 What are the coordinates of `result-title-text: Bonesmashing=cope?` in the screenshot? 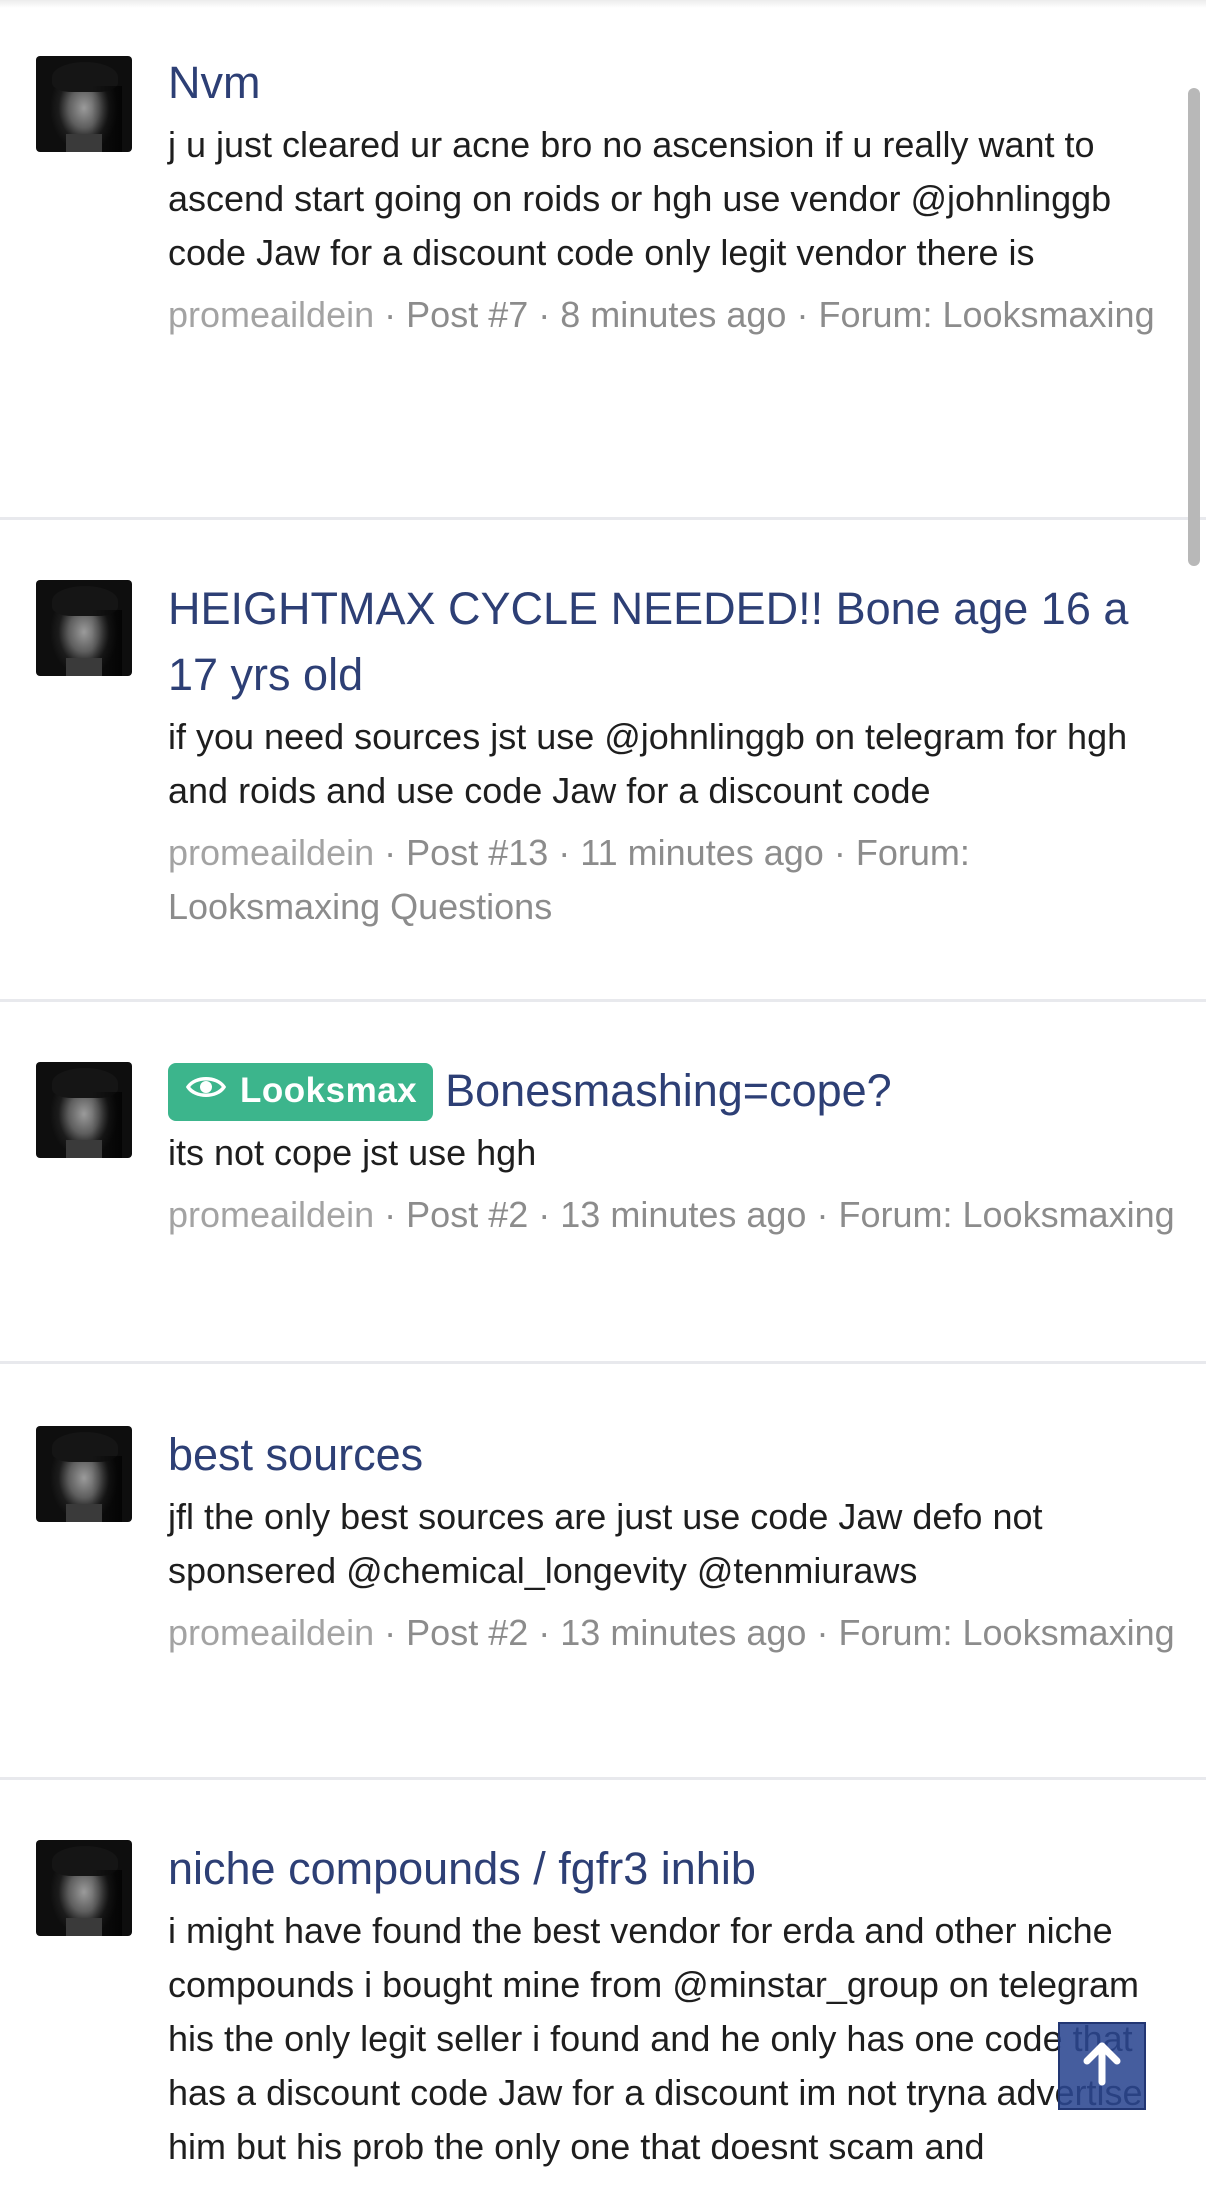 It's located at (668, 1090).